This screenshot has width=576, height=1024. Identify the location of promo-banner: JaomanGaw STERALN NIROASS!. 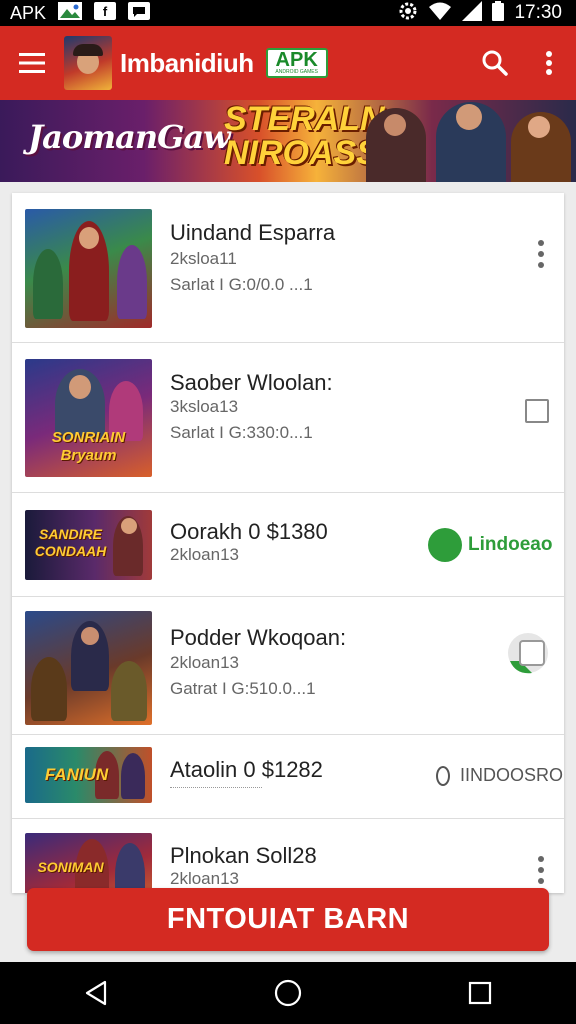
(288, 141).